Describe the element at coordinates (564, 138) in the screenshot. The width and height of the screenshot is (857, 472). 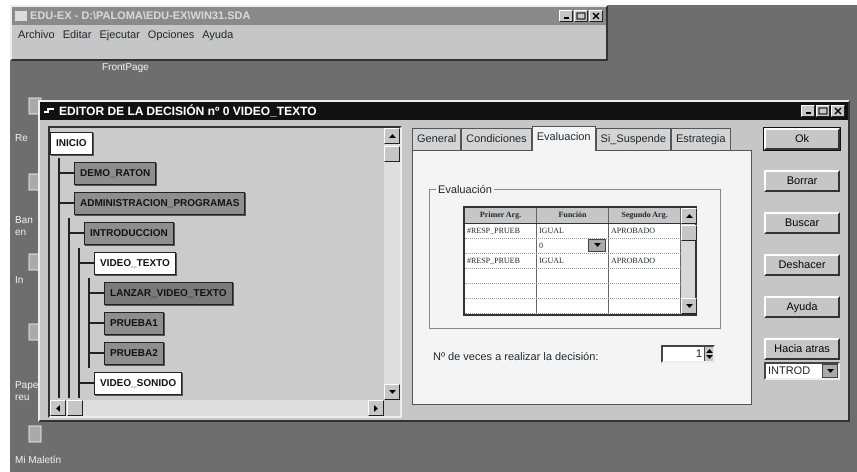
I see `tab: Evaluacion` at that location.